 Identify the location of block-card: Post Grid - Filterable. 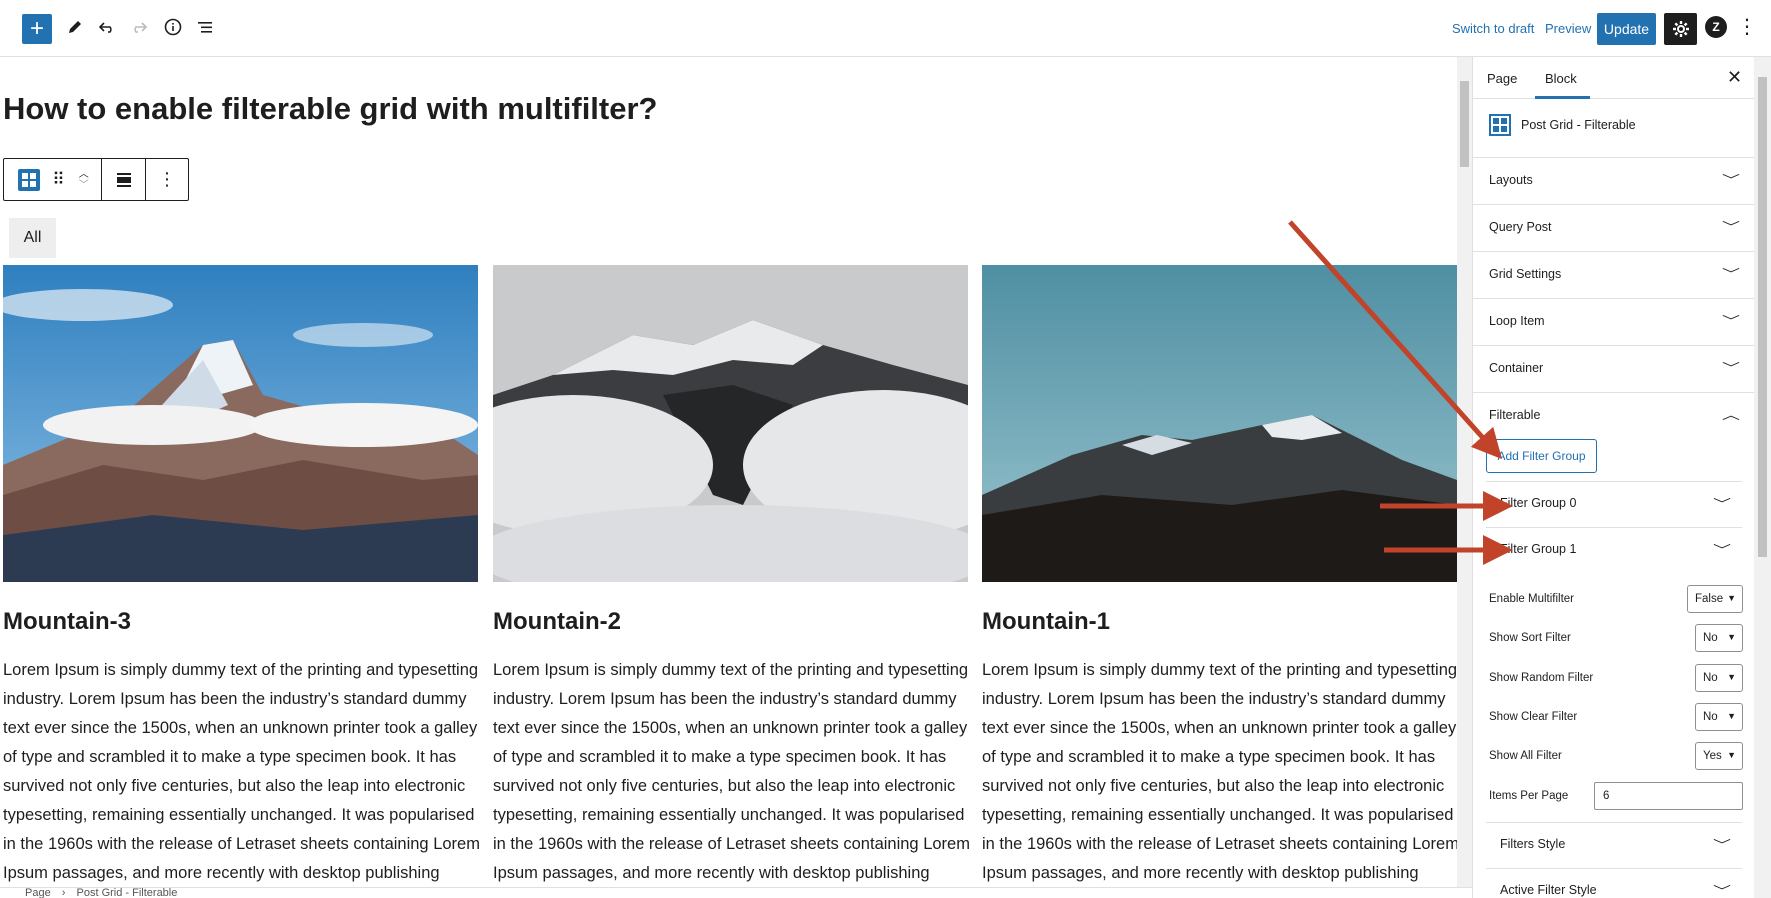
(1613, 128).